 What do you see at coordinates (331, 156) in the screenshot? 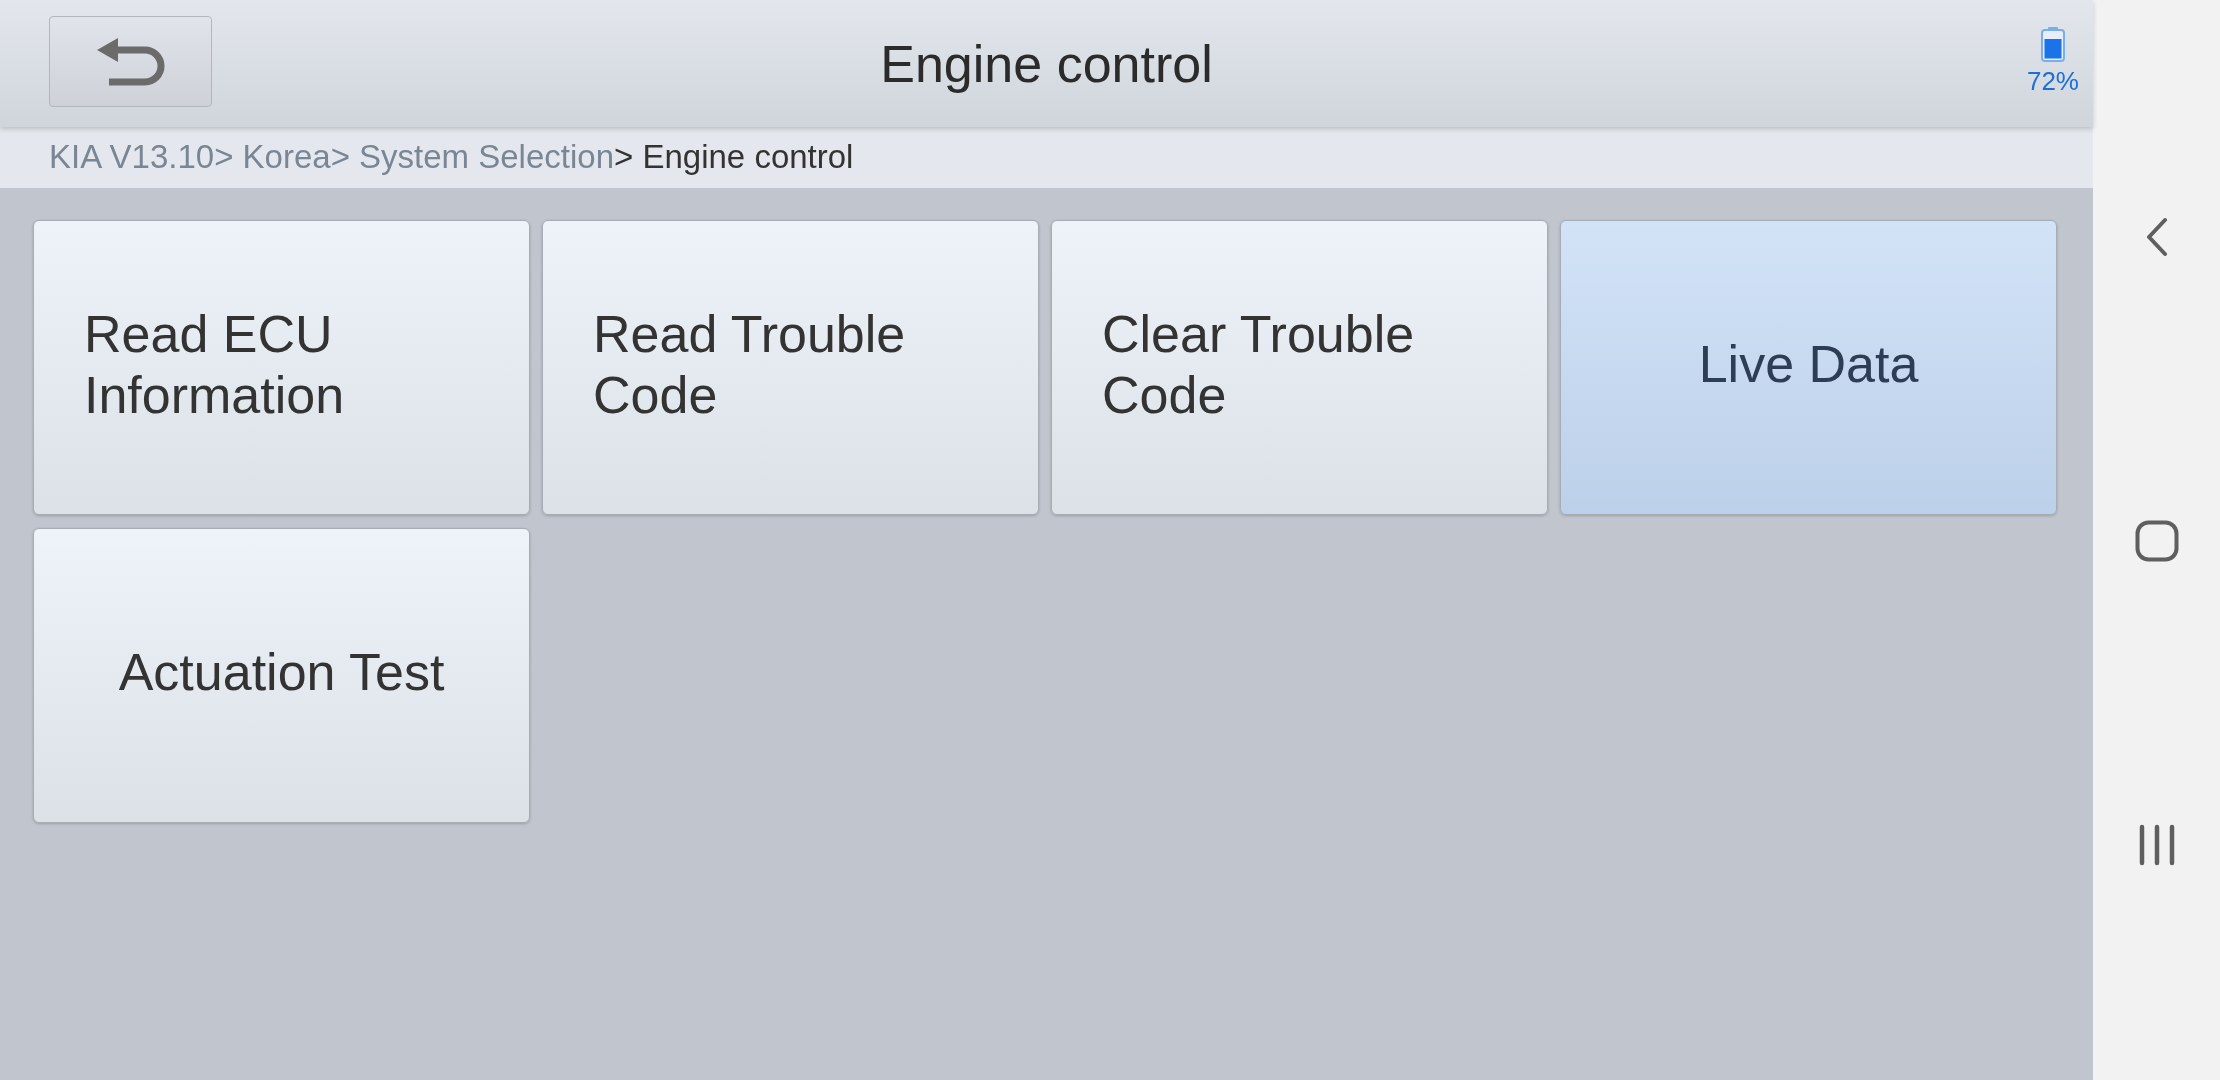
I see `breadcrumb-path: KIA V13.10> Korea> System Selection` at bounding box center [331, 156].